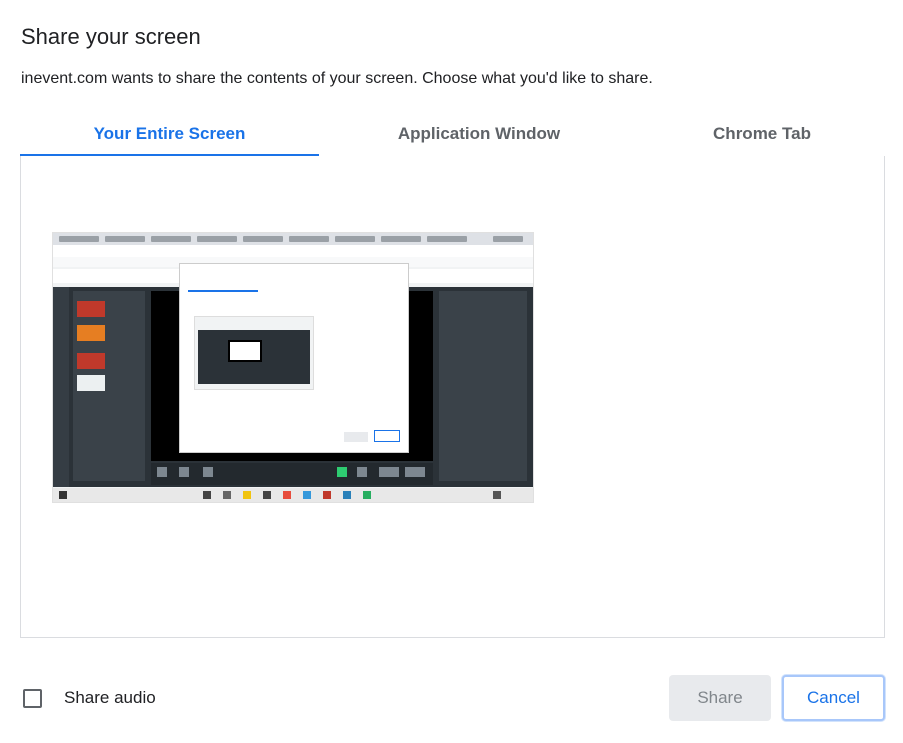 Image resolution: width=903 pixels, height=743 pixels. What do you see at coordinates (293, 239) in the screenshot?
I see `thumbnail-browser-tabbar` at bounding box center [293, 239].